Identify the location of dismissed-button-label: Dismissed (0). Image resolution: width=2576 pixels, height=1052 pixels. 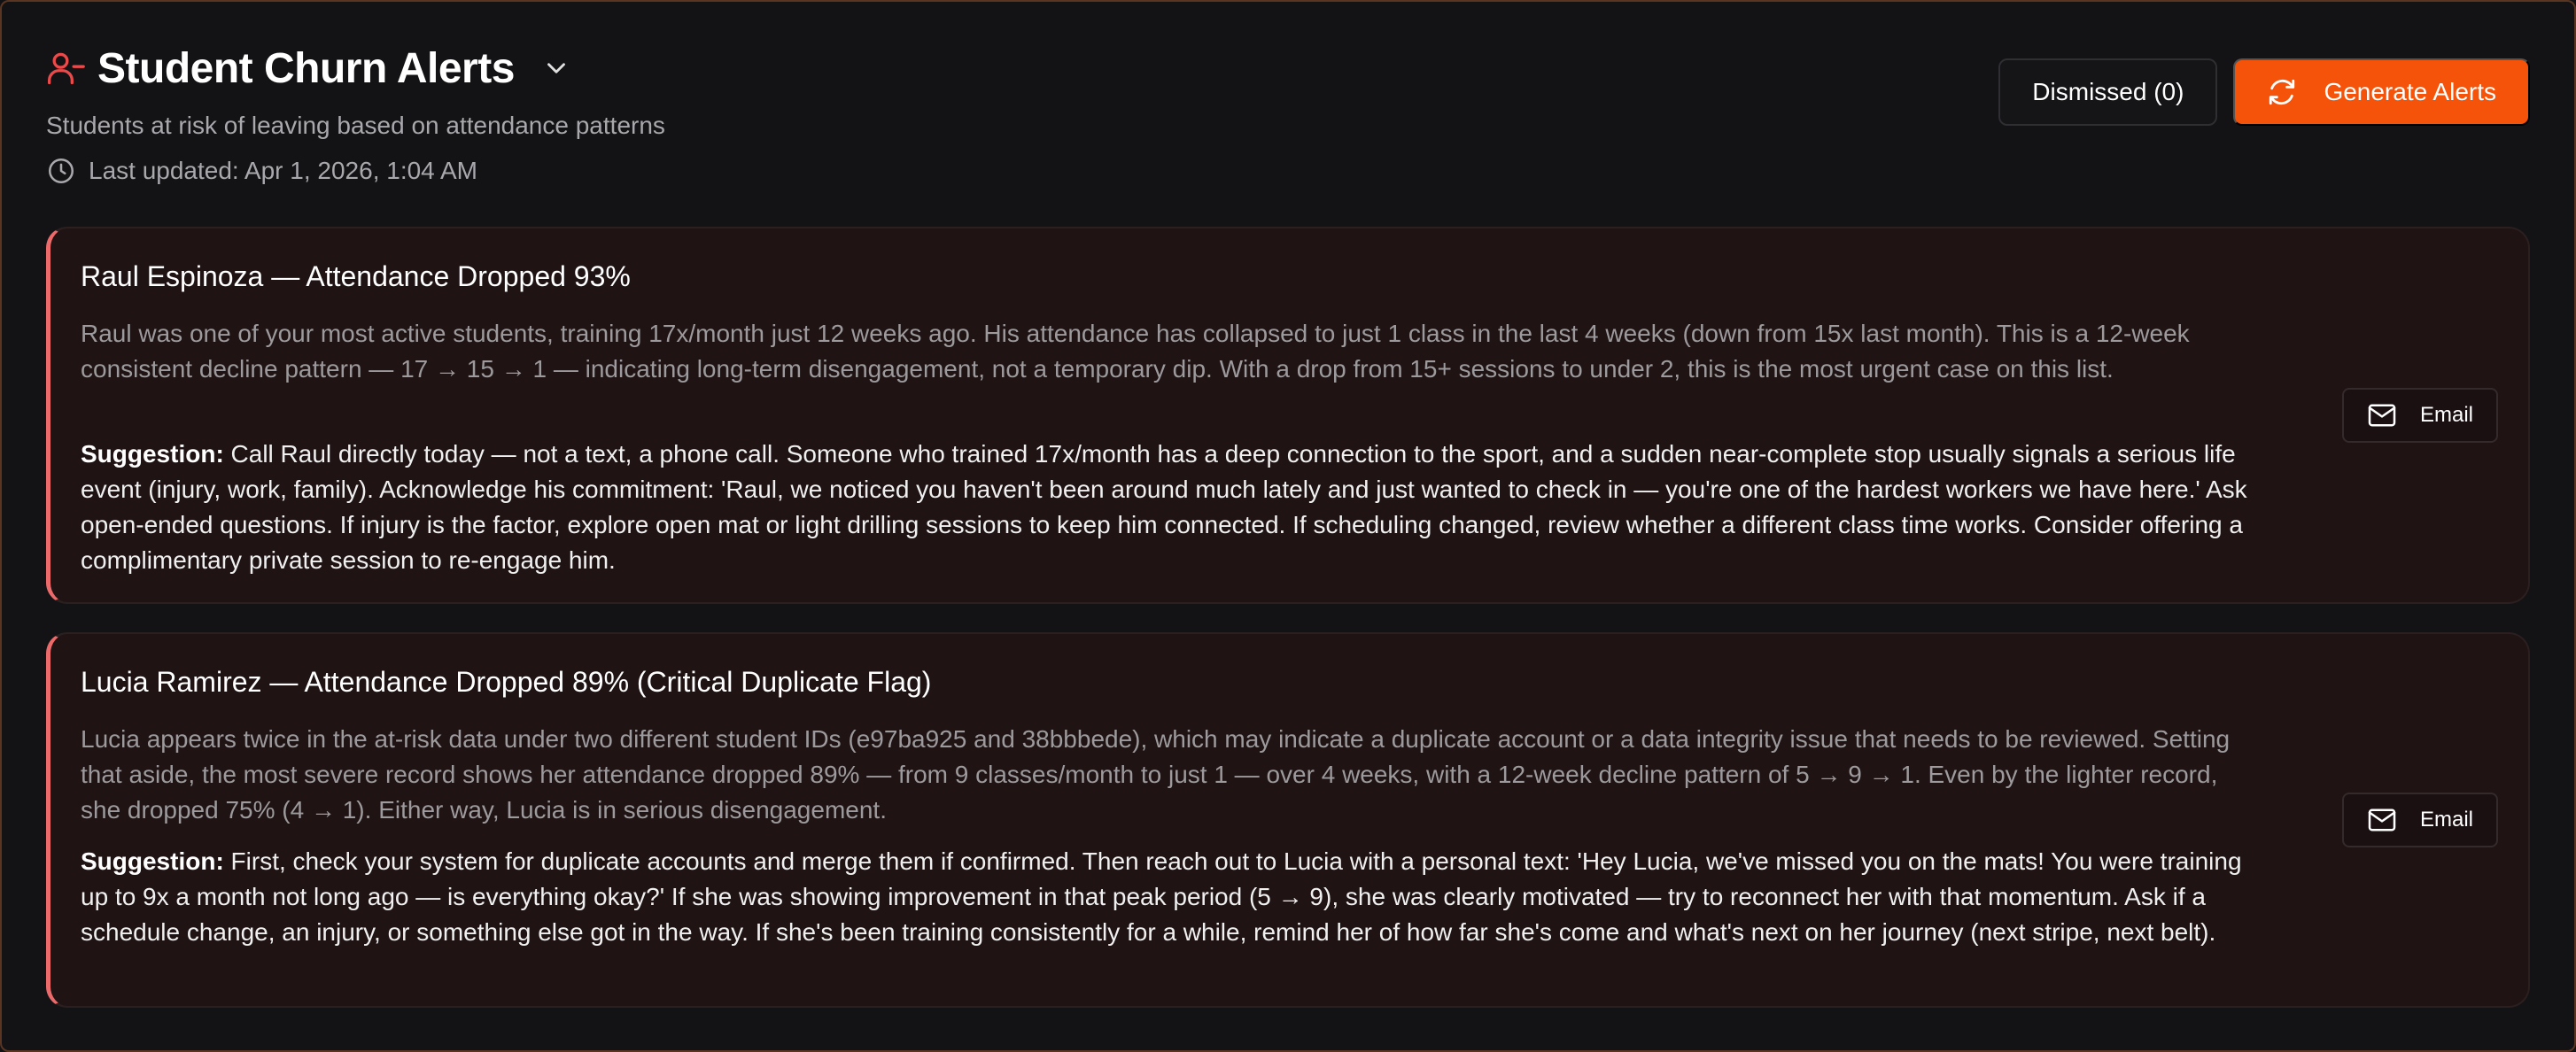
(2108, 91).